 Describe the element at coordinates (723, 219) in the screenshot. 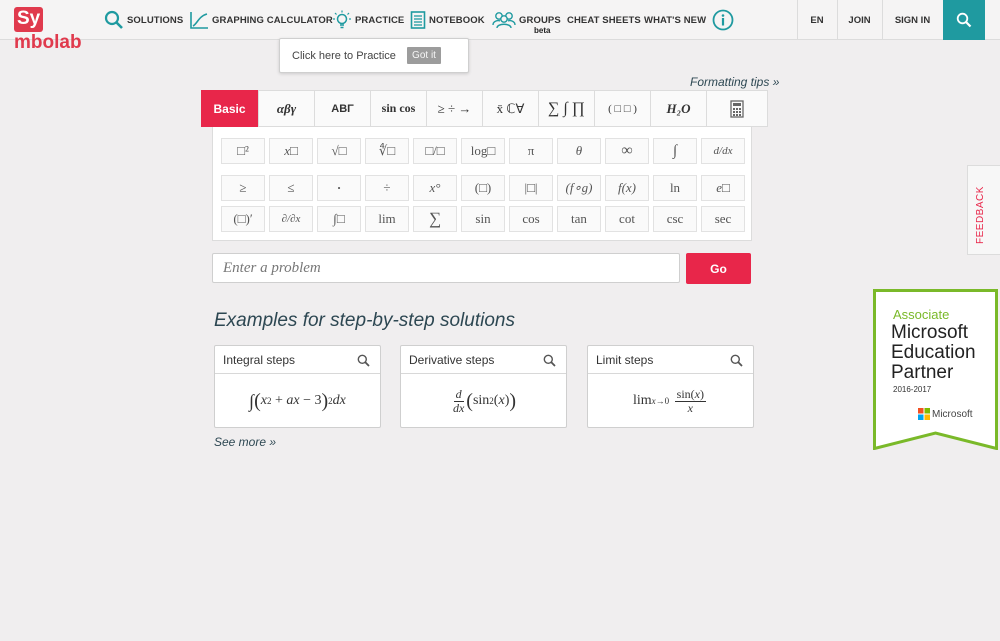

I see `key-sec: sec` at that location.